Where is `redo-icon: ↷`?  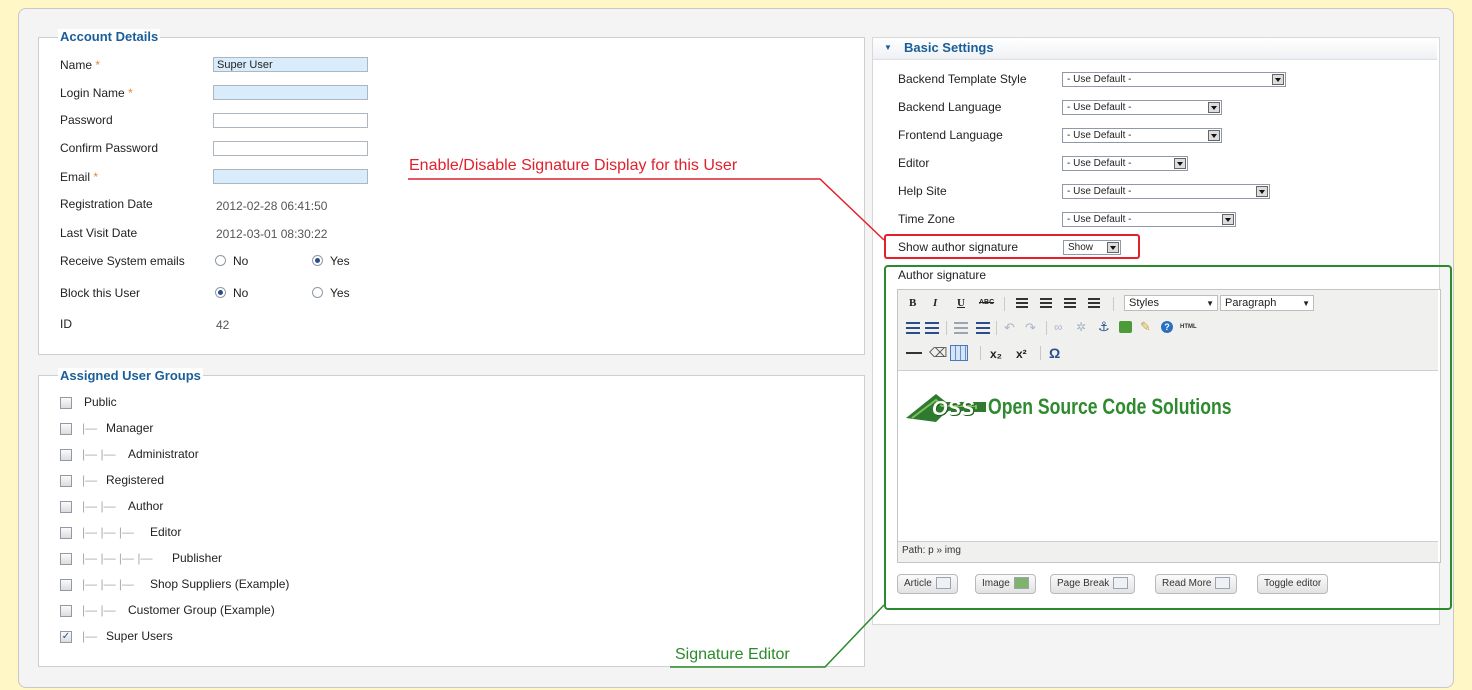 redo-icon: ↷ is located at coordinates (1030, 328).